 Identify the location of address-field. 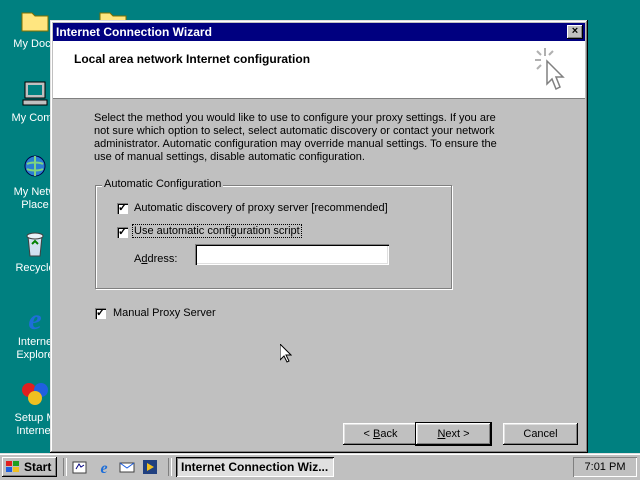
(292, 254).